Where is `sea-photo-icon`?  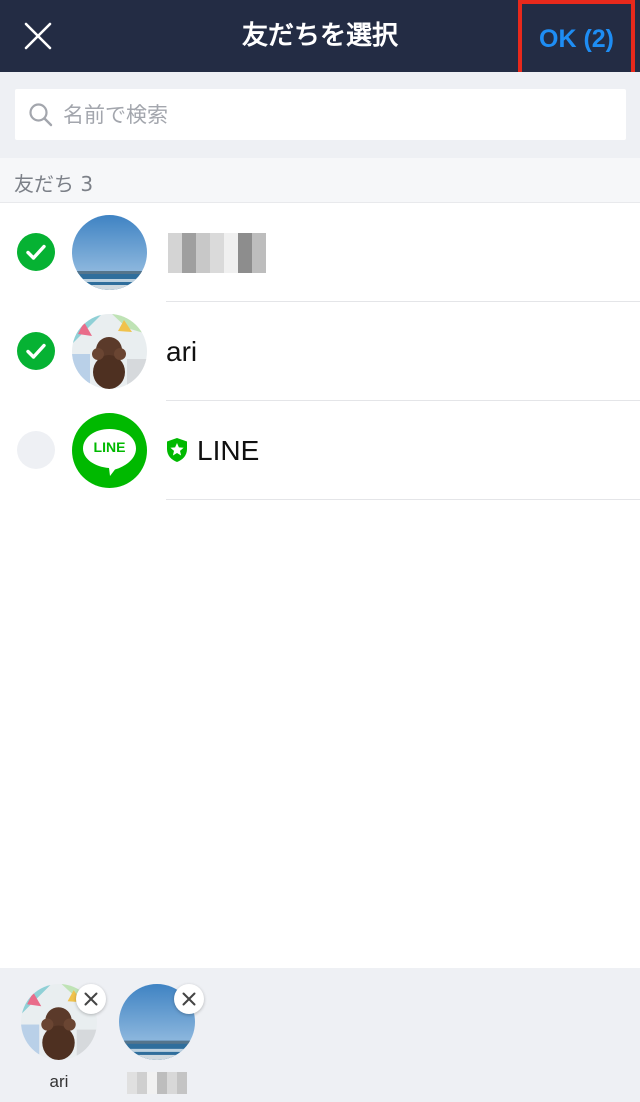
sea-photo-icon is located at coordinates (109, 252).